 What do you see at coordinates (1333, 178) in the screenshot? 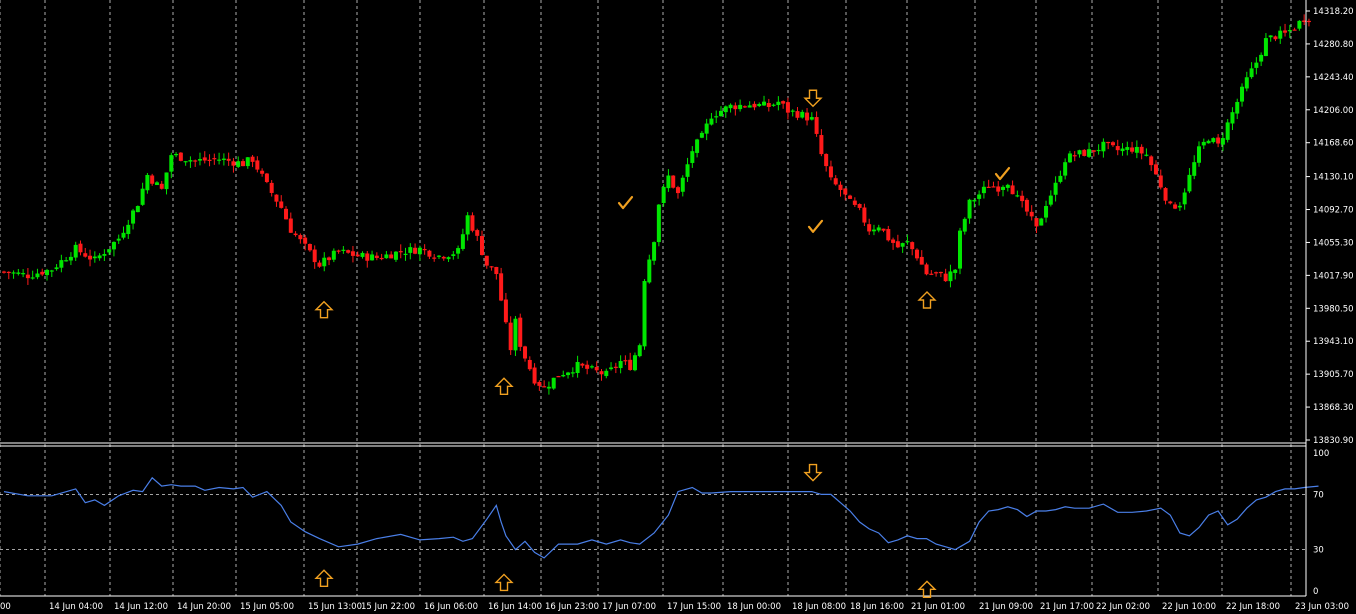
I see `price-tick-label: 14130.10` at bounding box center [1333, 178].